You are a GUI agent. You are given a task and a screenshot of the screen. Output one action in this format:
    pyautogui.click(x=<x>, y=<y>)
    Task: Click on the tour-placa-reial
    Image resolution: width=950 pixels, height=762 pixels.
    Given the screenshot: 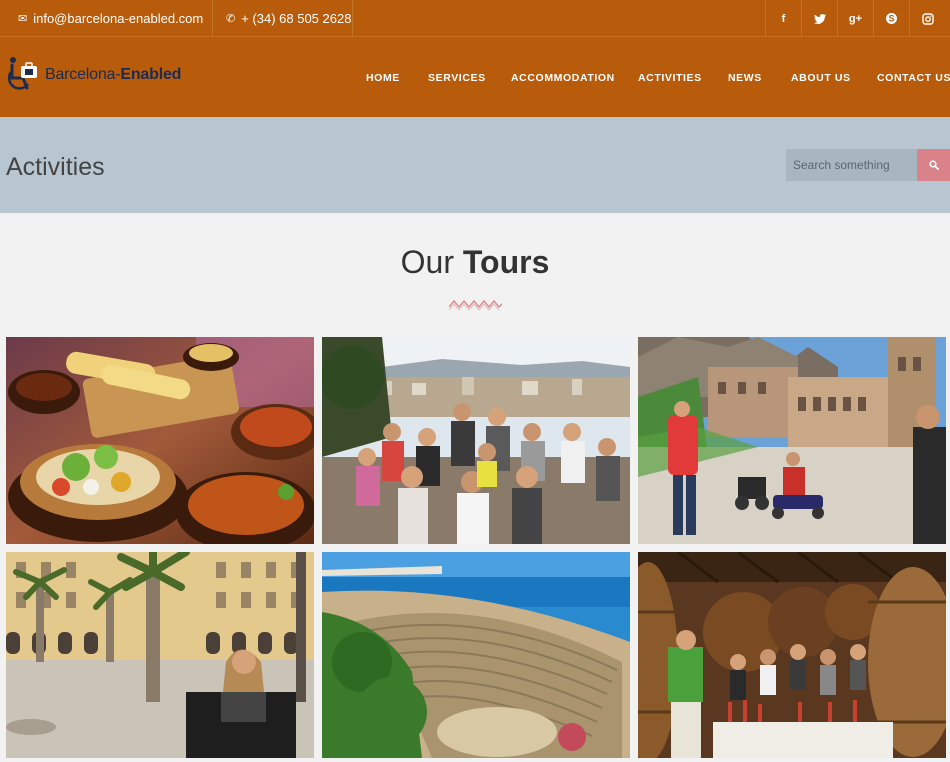 What is the action you would take?
    pyautogui.click(x=160, y=655)
    